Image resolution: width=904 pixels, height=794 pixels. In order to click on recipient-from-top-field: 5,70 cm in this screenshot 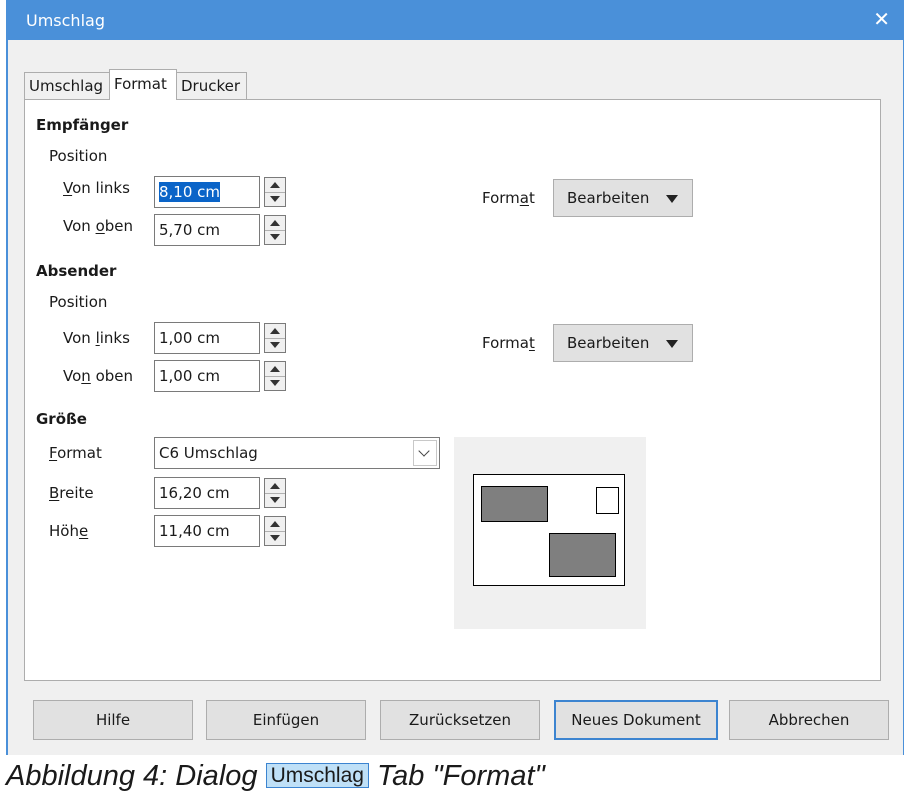, I will do `click(207, 230)`.